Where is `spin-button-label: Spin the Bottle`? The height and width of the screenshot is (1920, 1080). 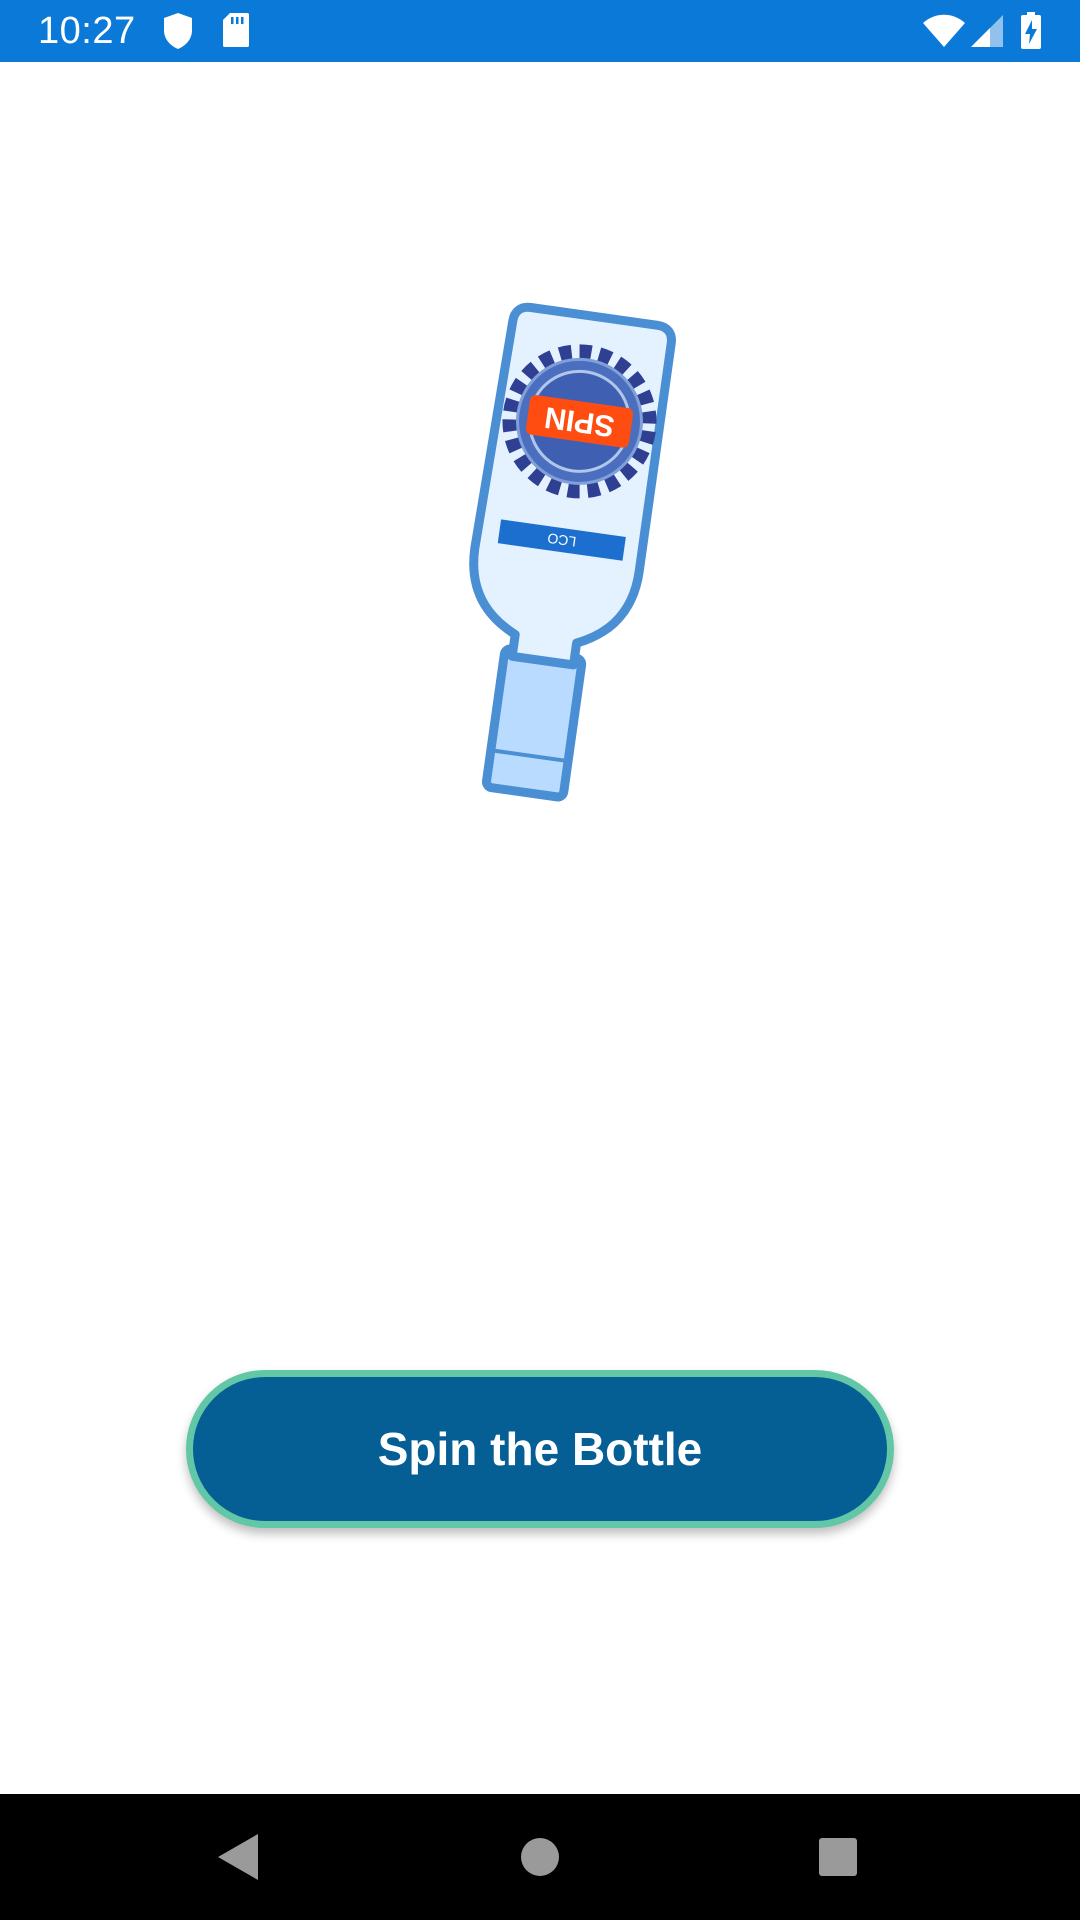 spin-button-label: Spin the Bottle is located at coordinates (540, 1449).